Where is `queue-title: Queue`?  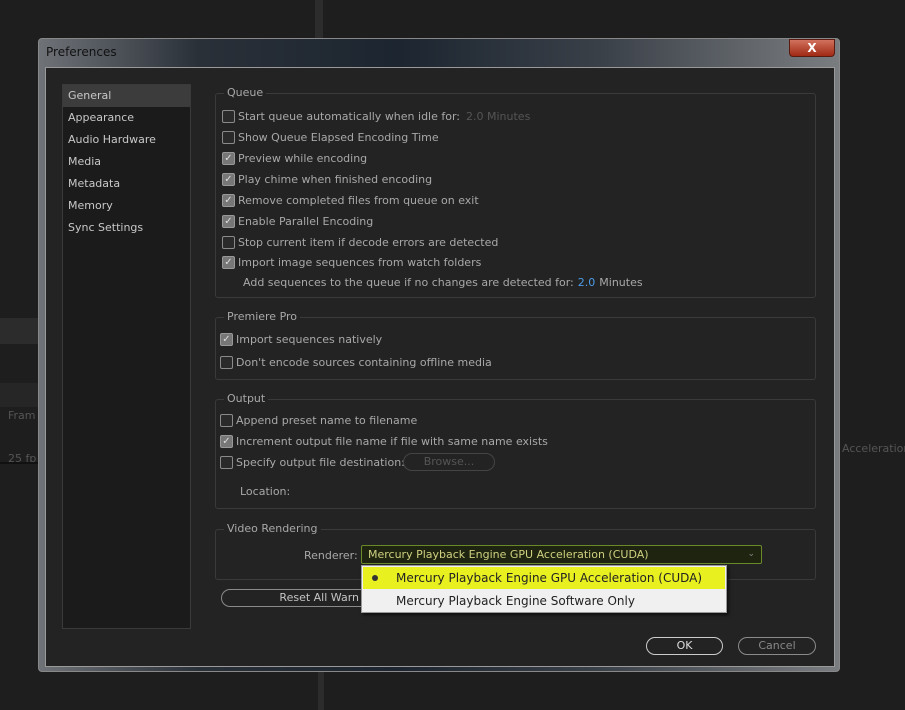 queue-title: Queue is located at coordinates (245, 92).